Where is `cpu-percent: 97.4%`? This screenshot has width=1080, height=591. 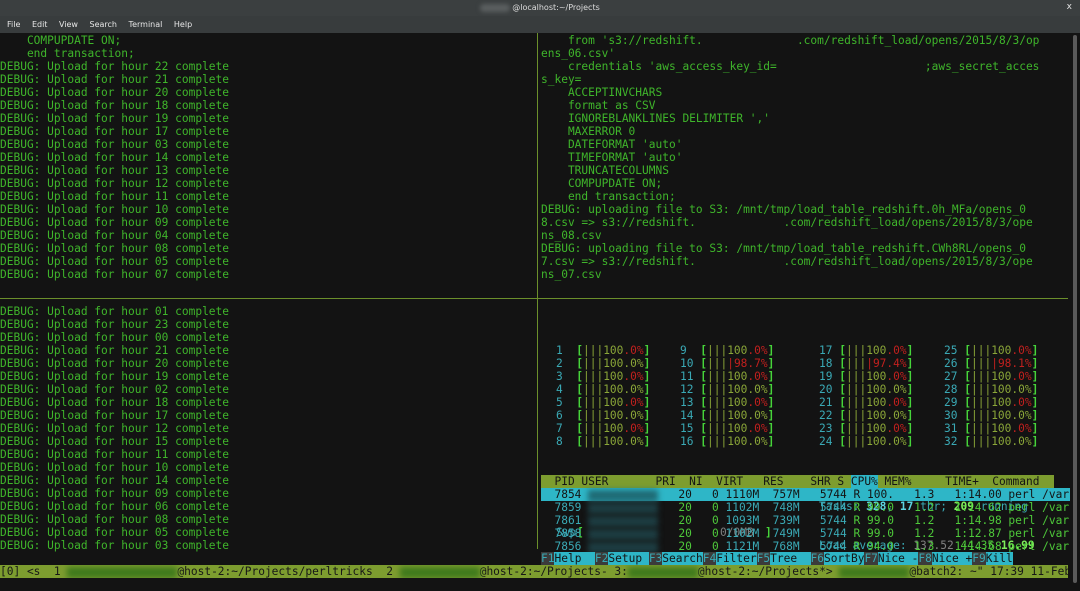
cpu-percent: 97.4% is located at coordinates (889, 363).